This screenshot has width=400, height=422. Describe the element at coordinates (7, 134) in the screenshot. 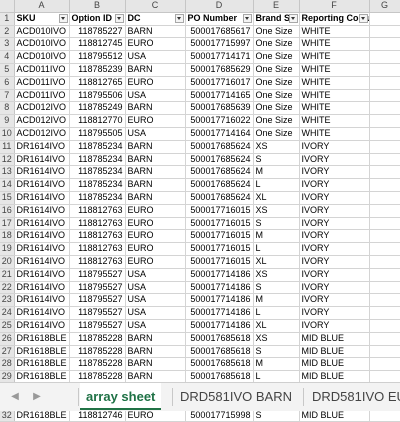

I see `row-number: 10` at that location.